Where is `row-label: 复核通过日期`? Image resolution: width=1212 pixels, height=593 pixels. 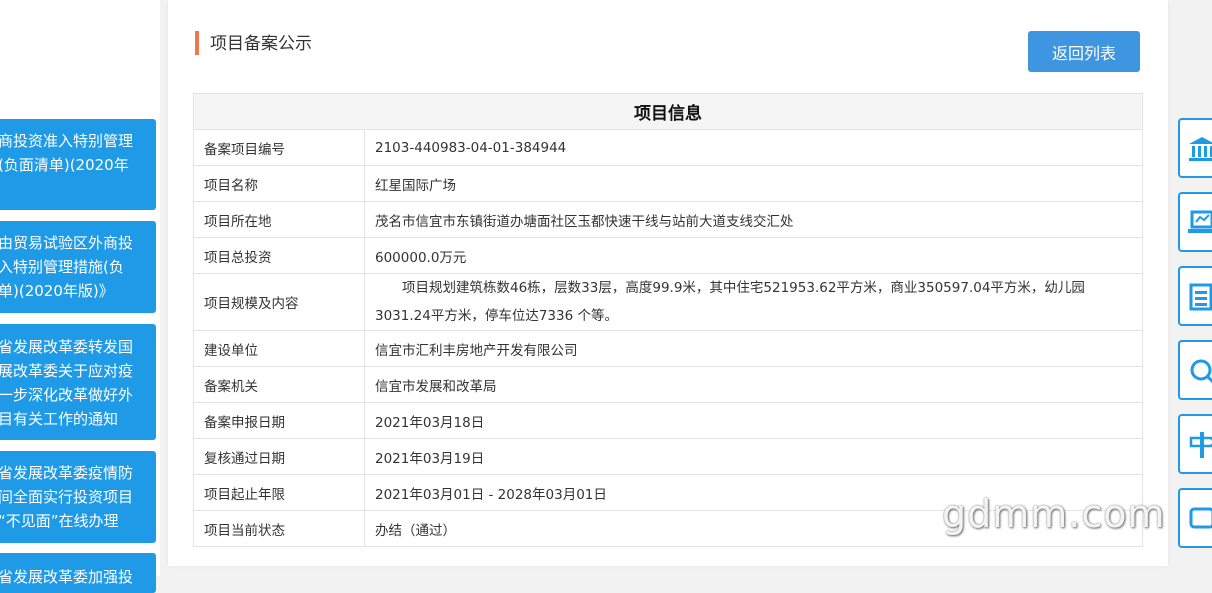 row-label: 复核通过日期 is located at coordinates (279, 456).